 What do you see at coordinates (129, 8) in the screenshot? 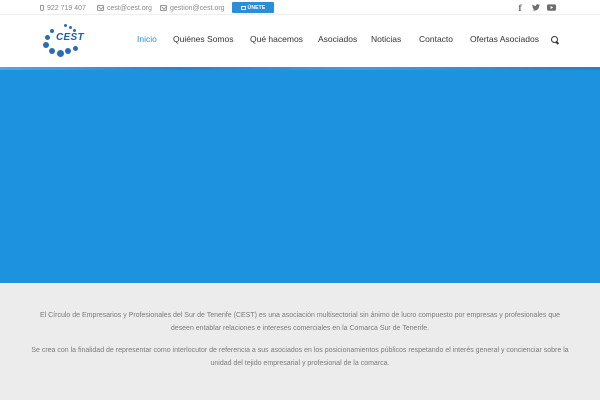
I see `email-address-1: cest@cest.org` at bounding box center [129, 8].